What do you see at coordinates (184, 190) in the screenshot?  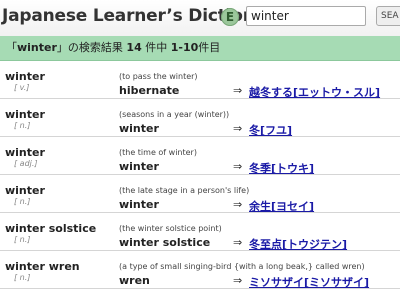 I see `entry-gloss: (the late stage in a person's life)` at bounding box center [184, 190].